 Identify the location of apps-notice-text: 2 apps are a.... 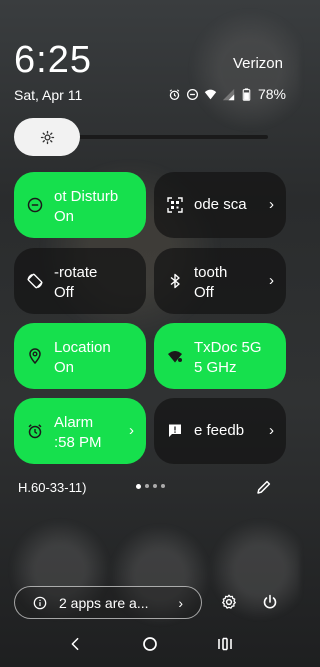
(104, 602).